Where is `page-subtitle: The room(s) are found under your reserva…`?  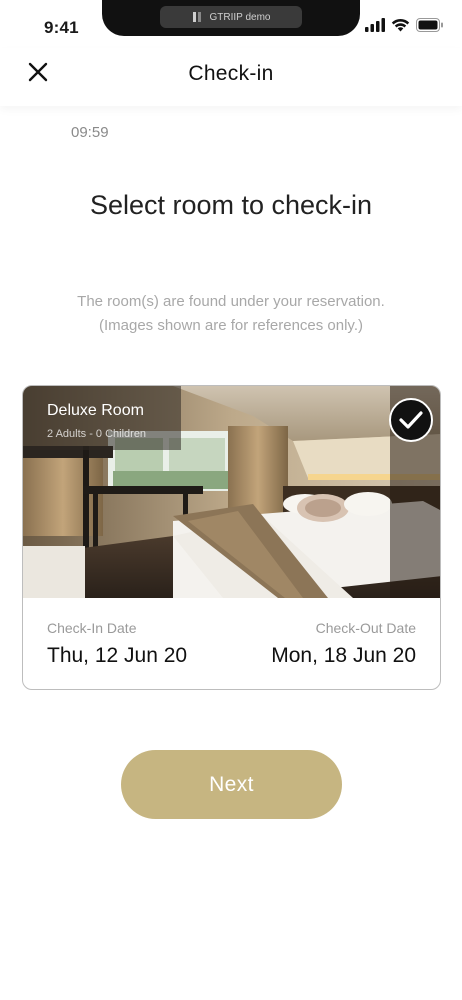 page-subtitle: The room(s) are found under your reserva… is located at coordinates (231, 314).